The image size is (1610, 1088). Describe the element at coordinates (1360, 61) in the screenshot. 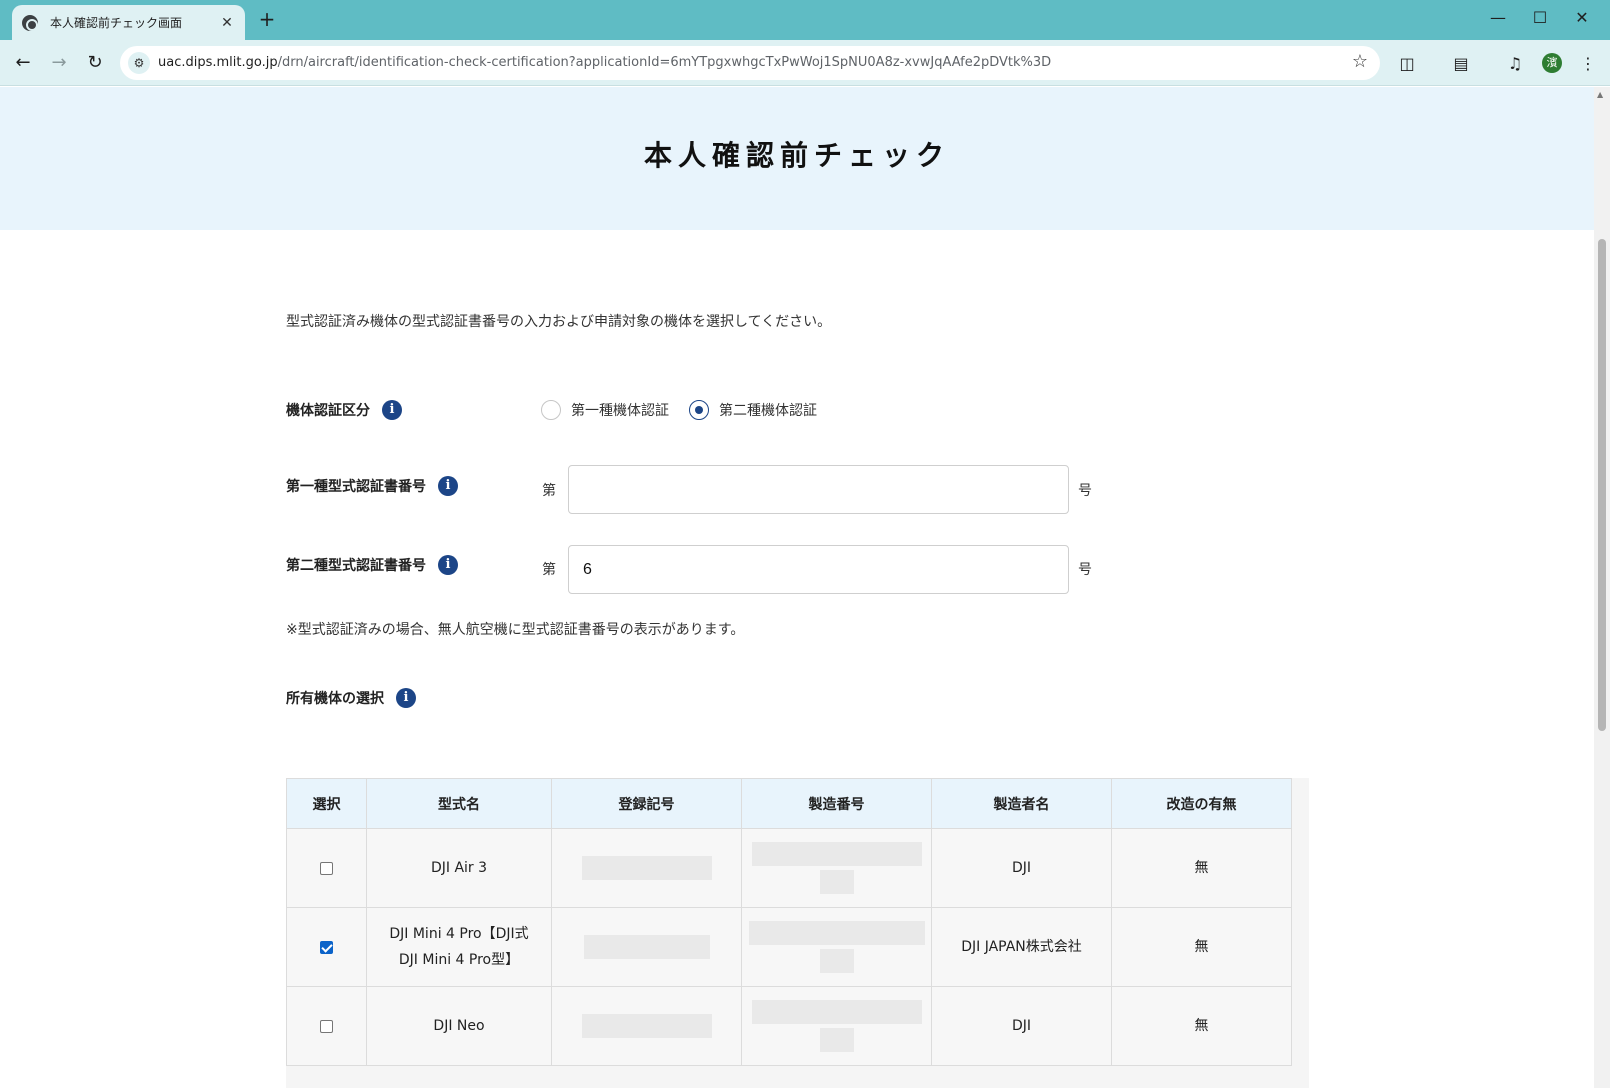

I see `bookmark-star-icon: ☆` at that location.